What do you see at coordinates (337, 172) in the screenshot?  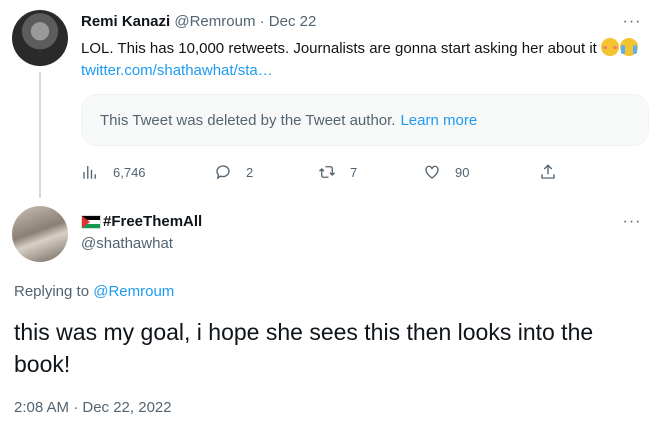 I see `retweet-button: 7` at bounding box center [337, 172].